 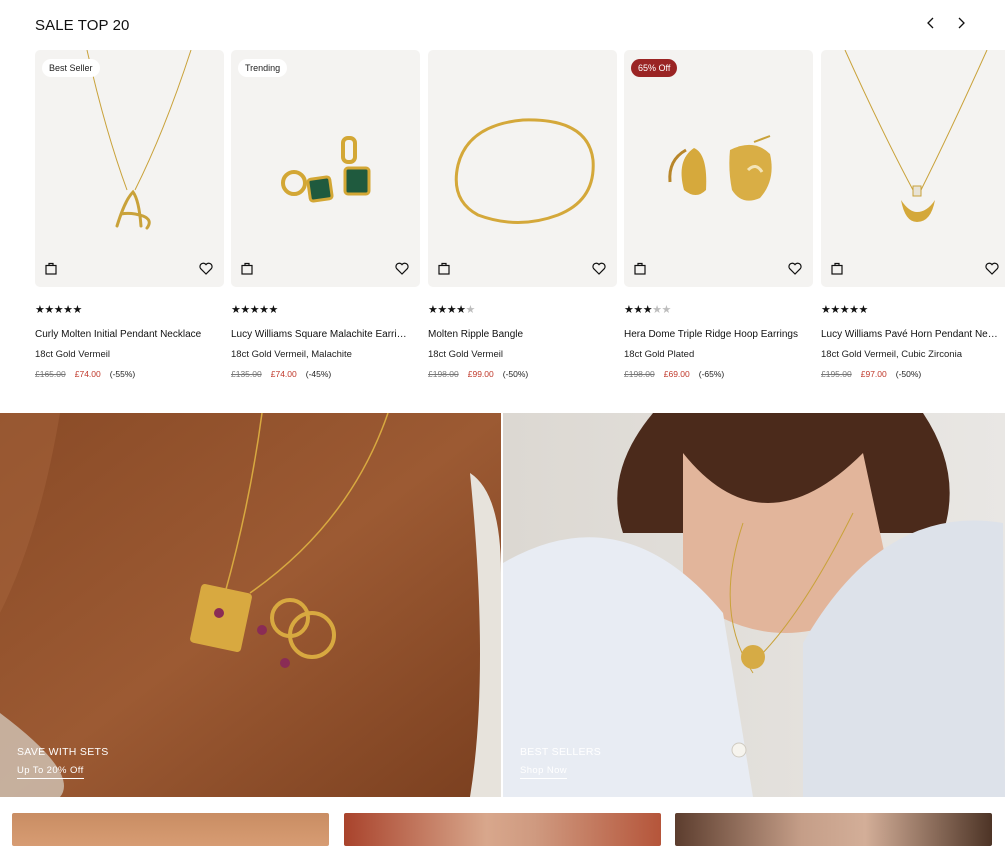 What do you see at coordinates (524, 171) in the screenshot?
I see `ripple-bangle-image` at bounding box center [524, 171].